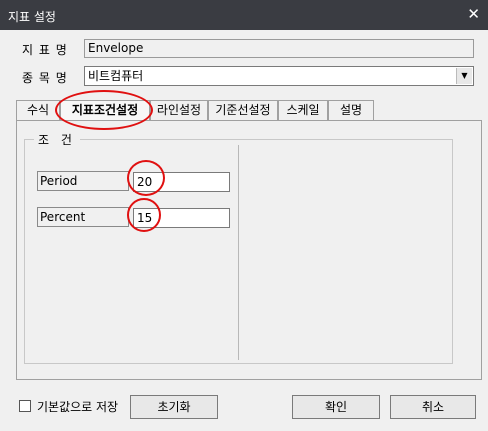 The image size is (488, 431). What do you see at coordinates (473, 14) in the screenshot?
I see `close-icon: ✕` at bounding box center [473, 14].